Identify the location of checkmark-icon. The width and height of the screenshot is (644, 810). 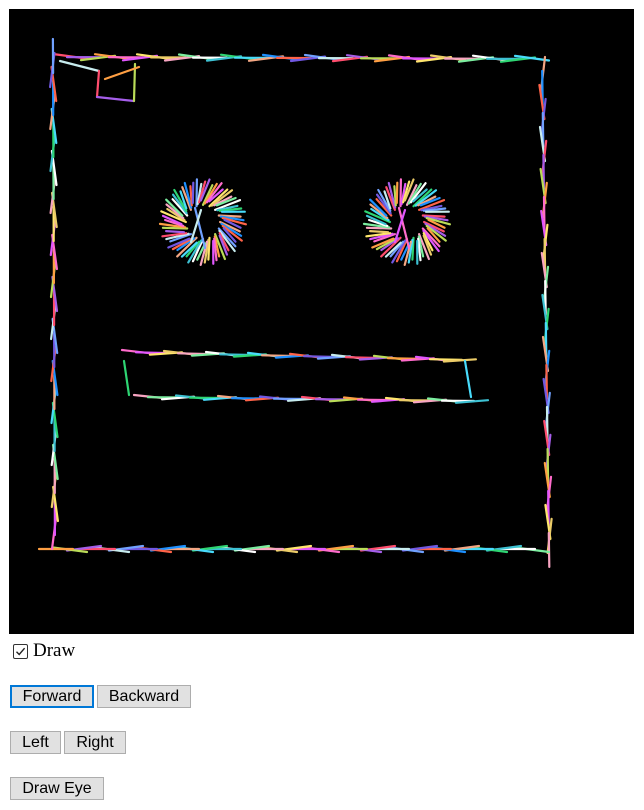
(21, 651).